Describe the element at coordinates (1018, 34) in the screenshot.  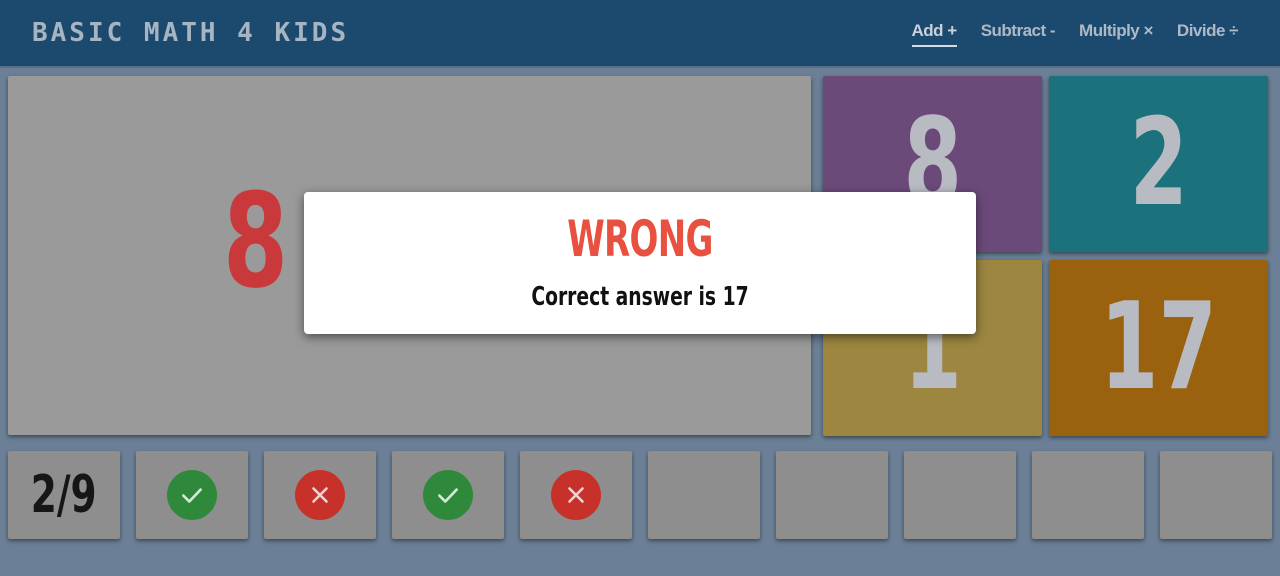
I see `nav-subtract: Subtract -` at that location.